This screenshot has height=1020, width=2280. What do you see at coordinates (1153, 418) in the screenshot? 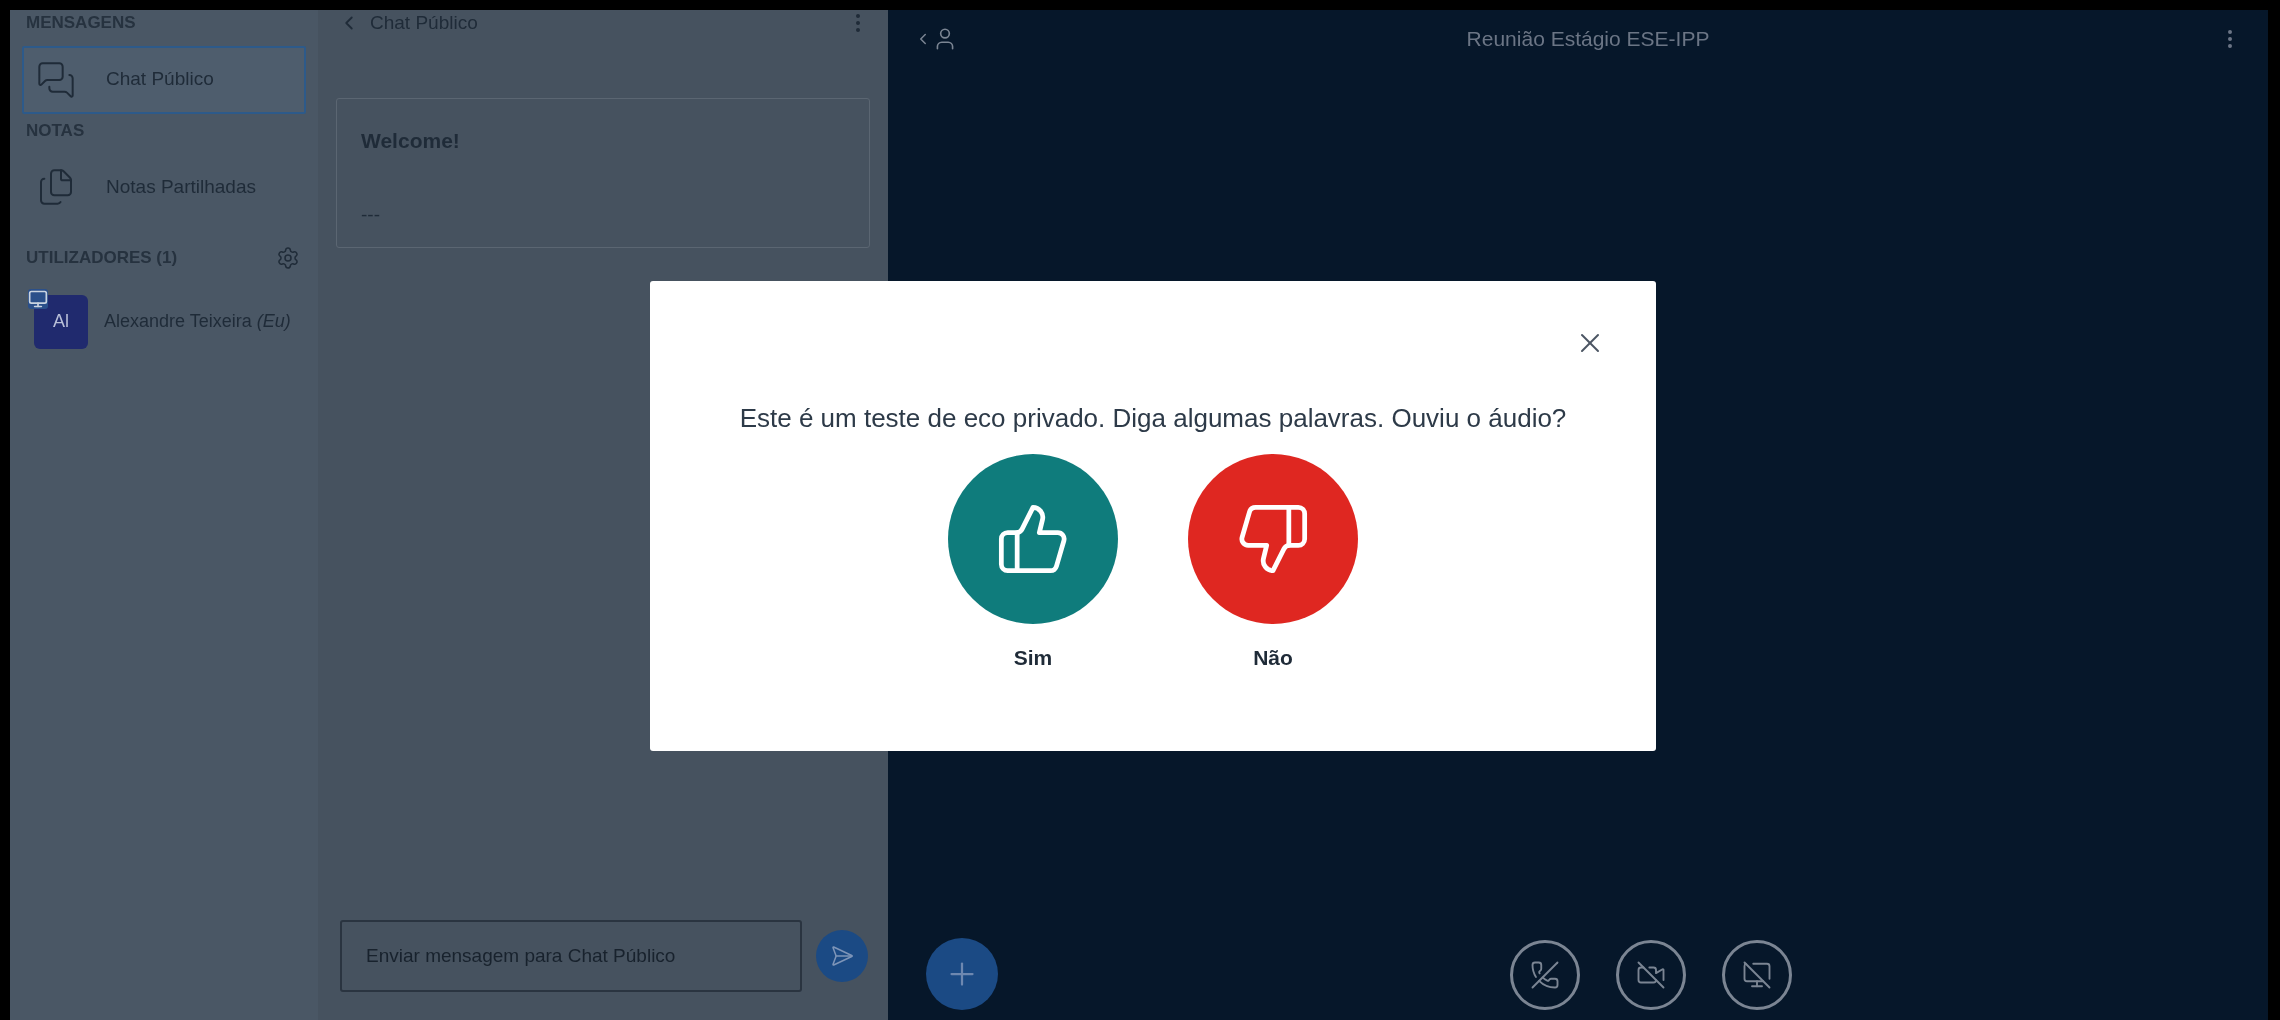
I see `dialog-prompt: Este é um teste de eco privado. Diga algumas palavras. Ouviu o áudio?` at bounding box center [1153, 418].